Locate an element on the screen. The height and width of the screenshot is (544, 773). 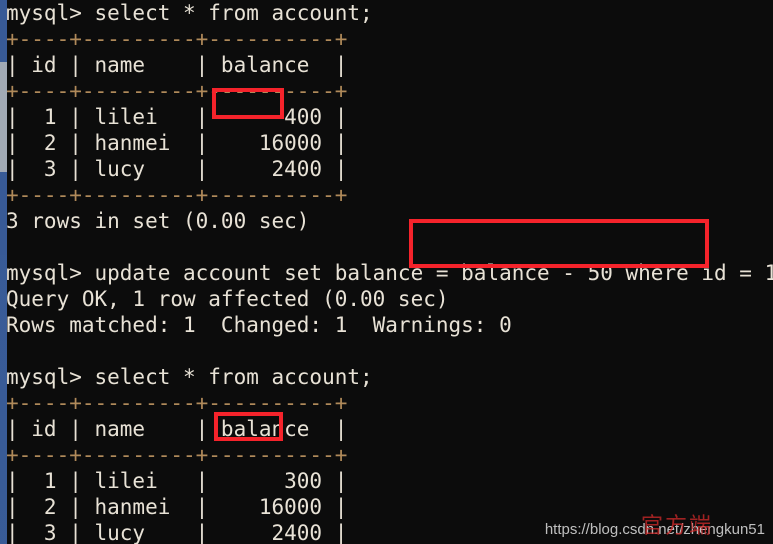
console-line-status: Rows matched: 1 Changed: 1 Warnings: 0 is located at coordinates (259, 325).